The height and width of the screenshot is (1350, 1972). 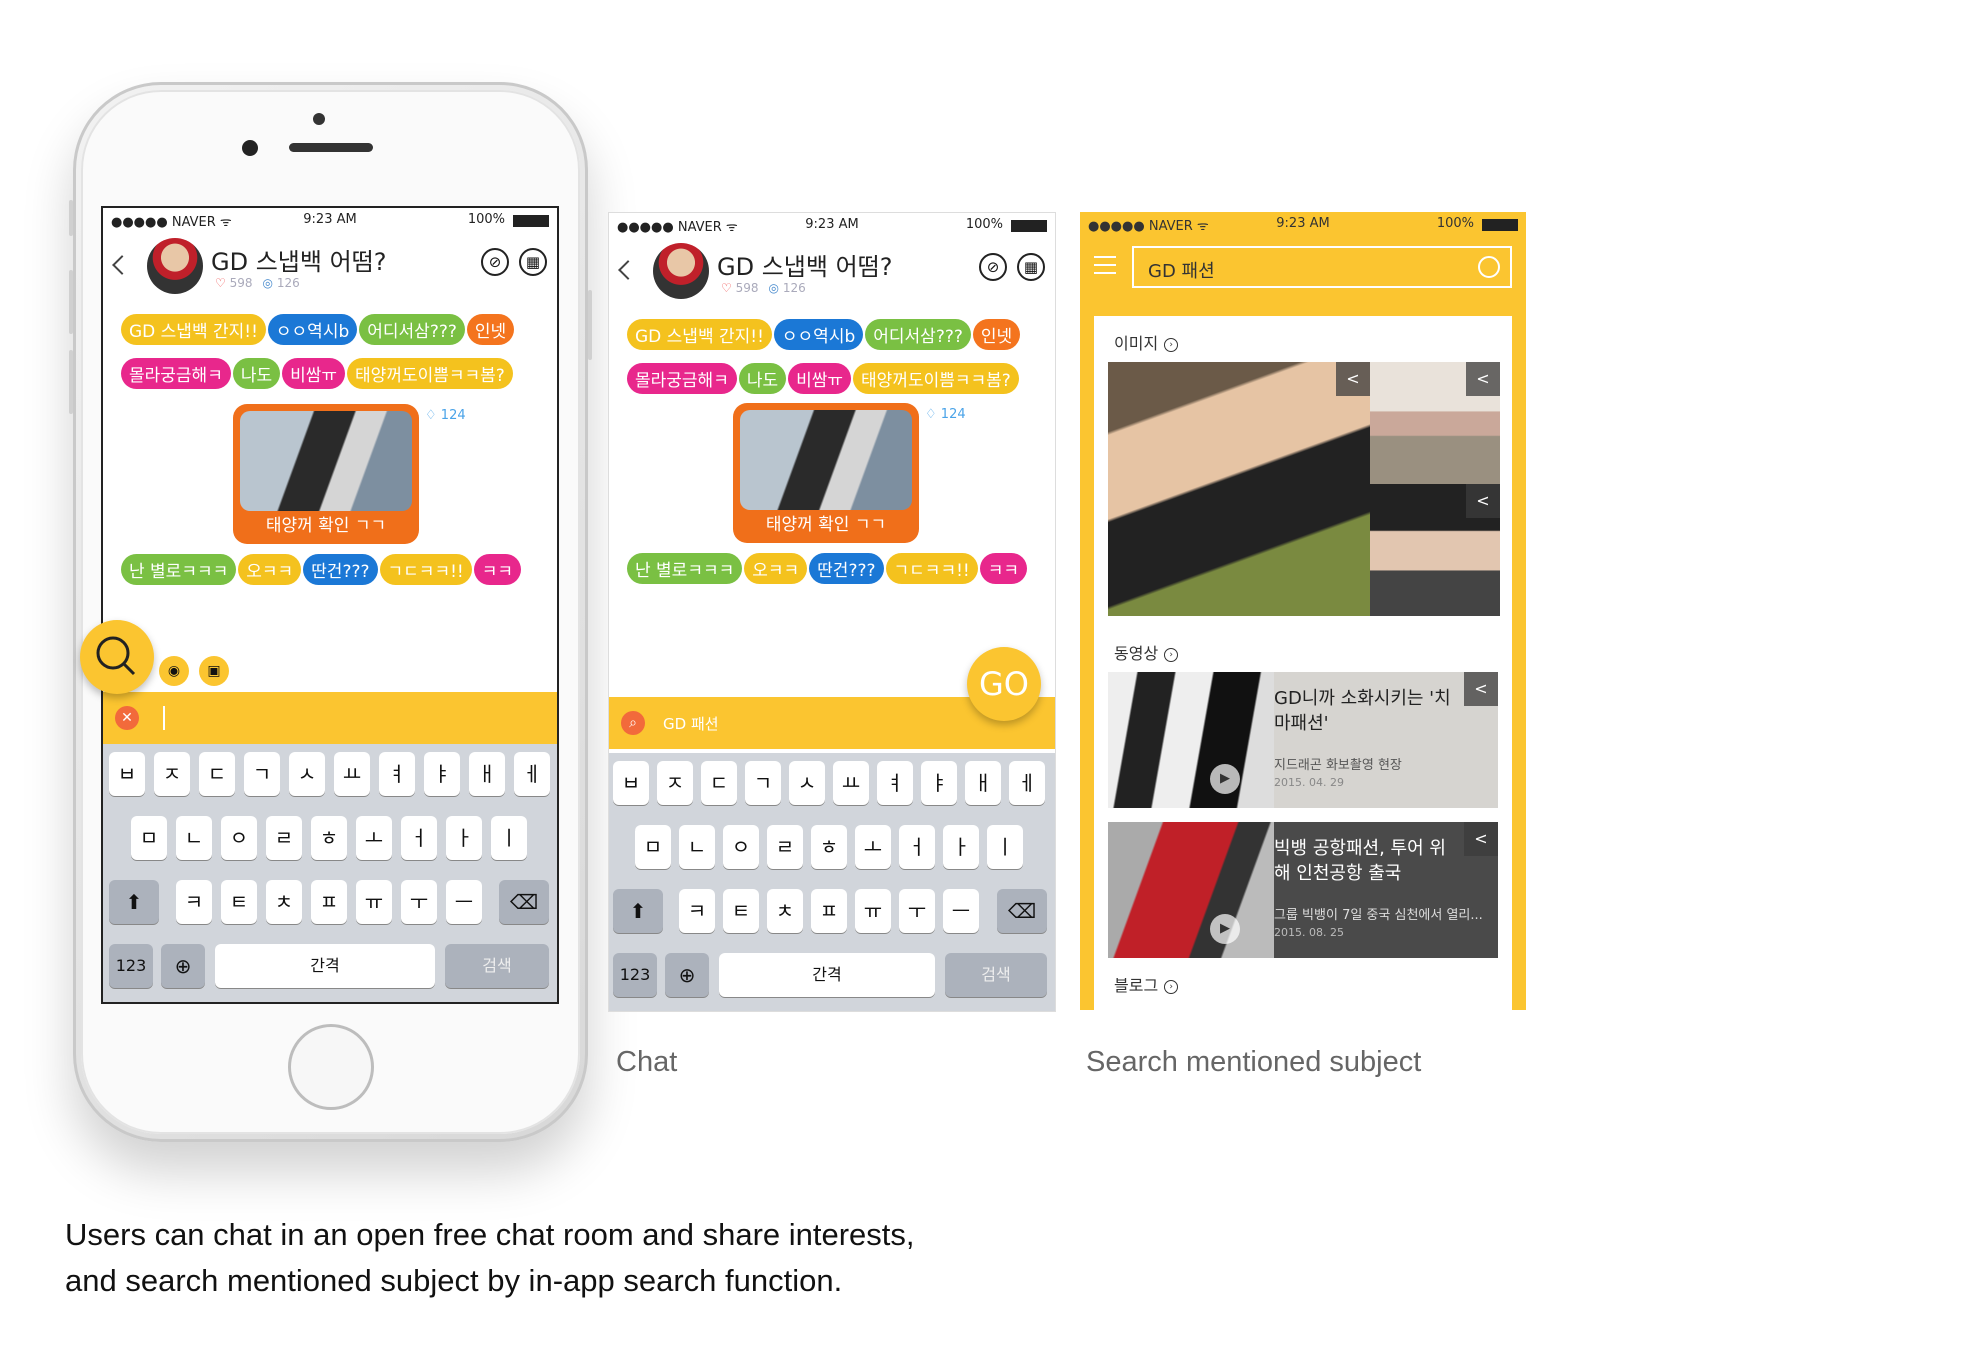 I want to click on grid-menu-icon: ▦, so click(x=1031, y=267).